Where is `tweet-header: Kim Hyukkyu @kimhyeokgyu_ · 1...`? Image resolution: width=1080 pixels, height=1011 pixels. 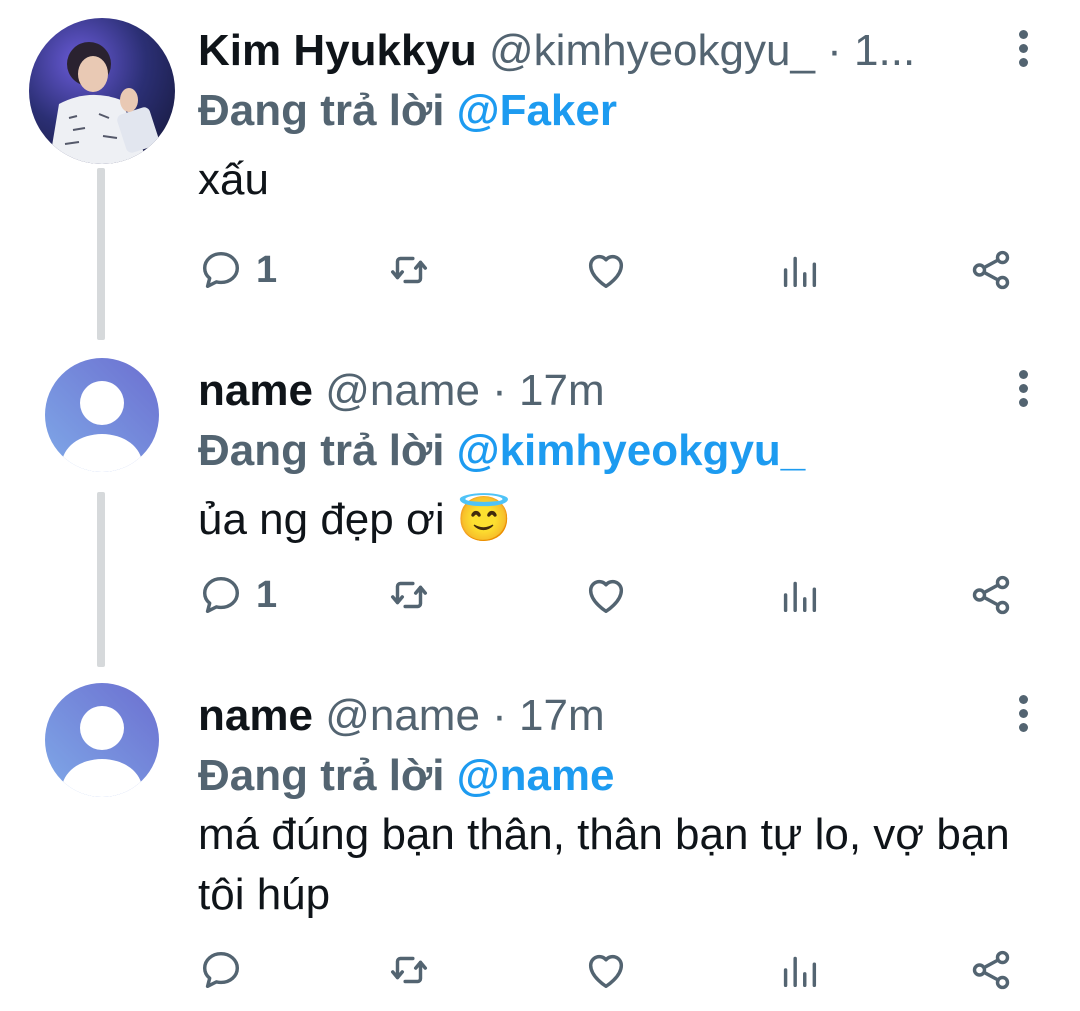
tweet-header: Kim Hyukkyu @kimhyeokgyu_ · 1... is located at coordinates (589, 51).